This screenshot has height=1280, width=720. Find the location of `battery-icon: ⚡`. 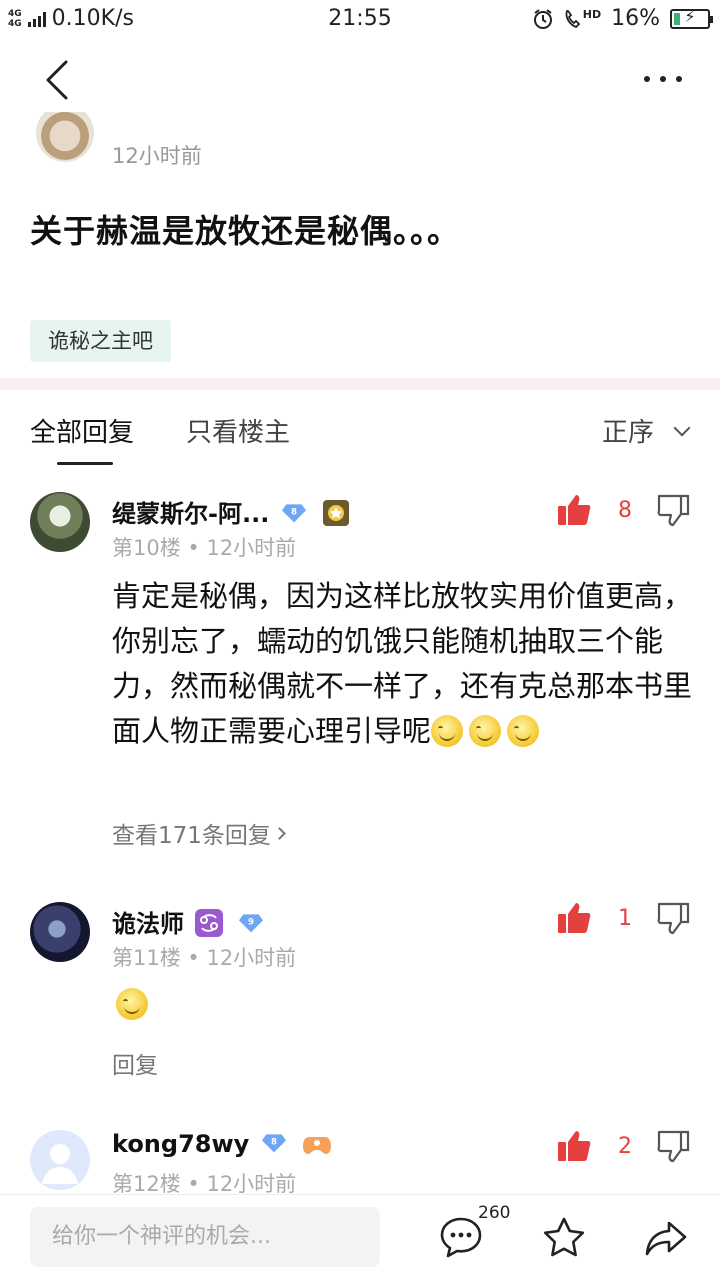

battery-icon: ⚡ is located at coordinates (691, 17).